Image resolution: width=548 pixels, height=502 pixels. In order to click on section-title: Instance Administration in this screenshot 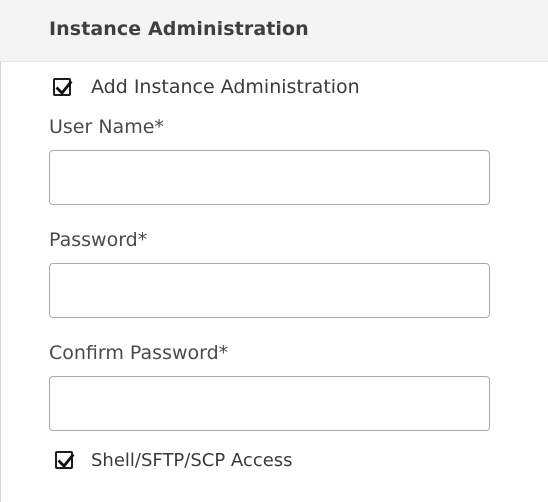, I will do `click(179, 29)`.